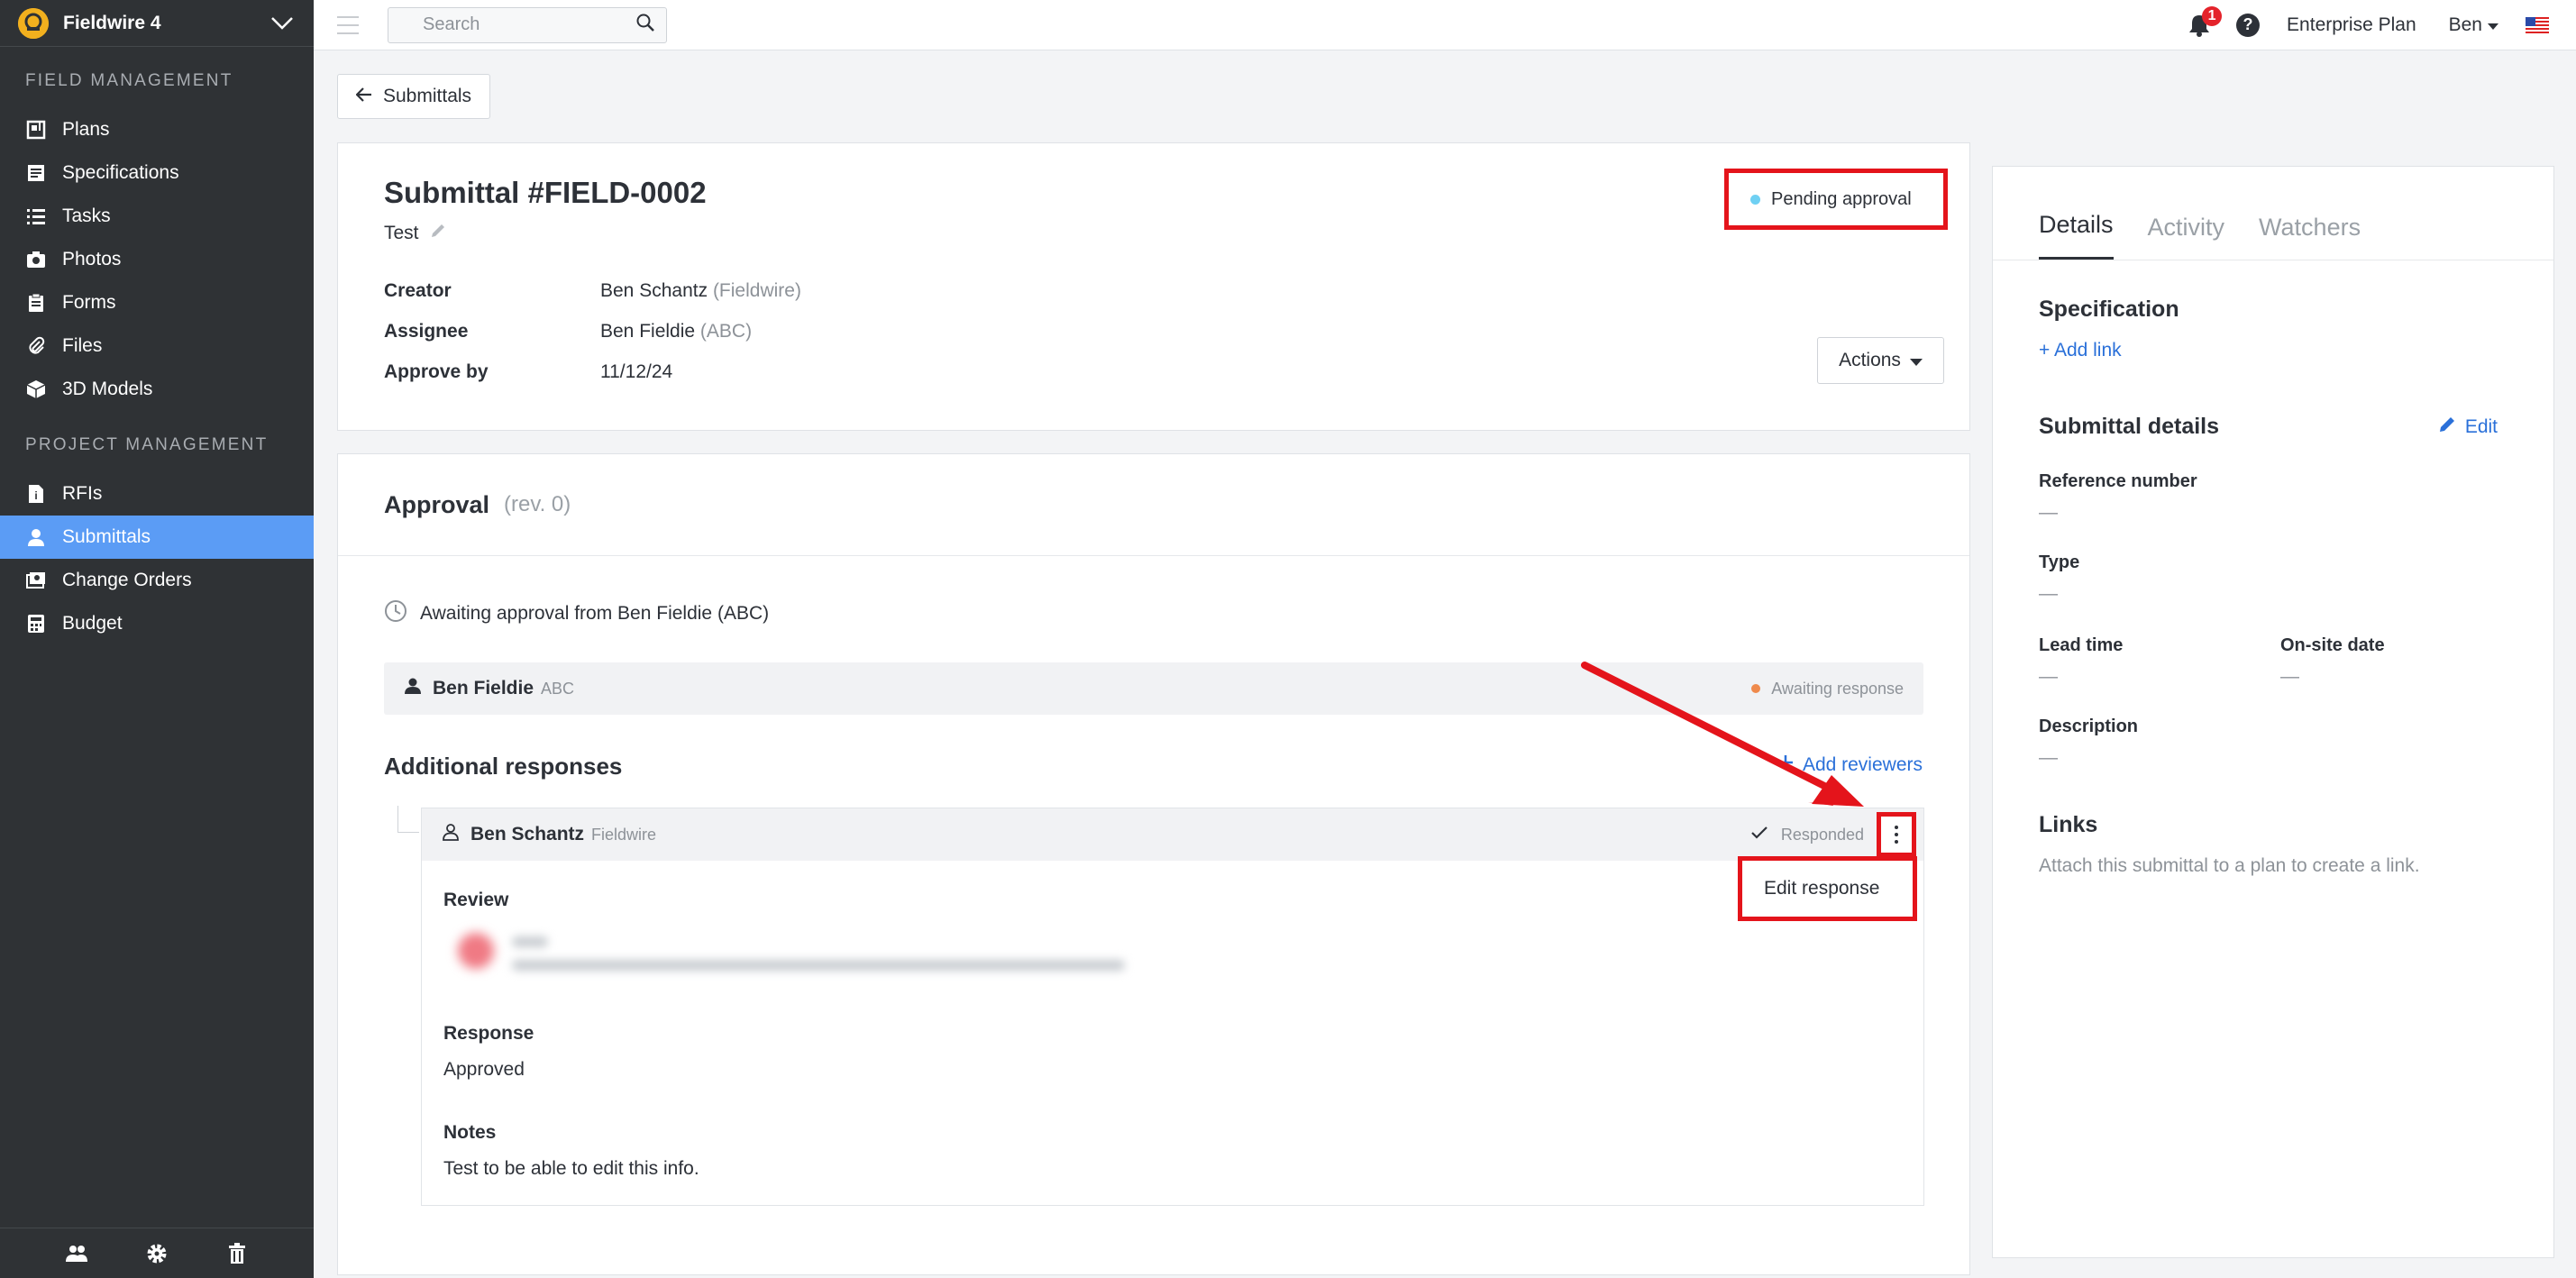  What do you see at coordinates (2537, 24) in the screenshot?
I see `us-flag-icon` at bounding box center [2537, 24].